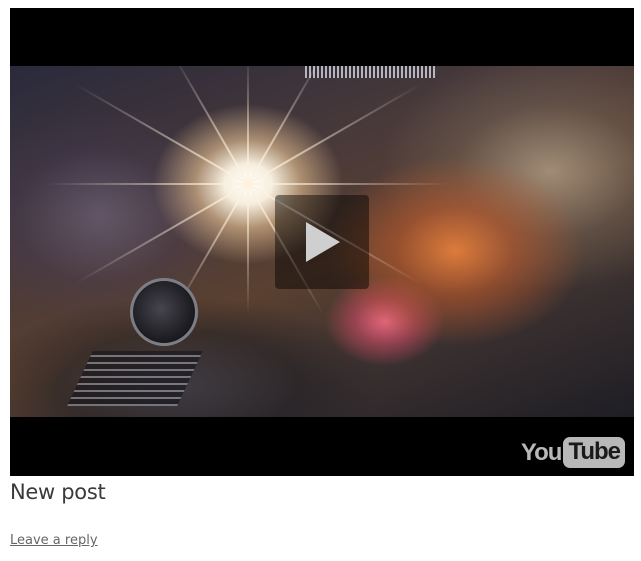  Describe the element at coordinates (594, 452) in the screenshot. I see `youtube-logo-tube: Tube` at that location.